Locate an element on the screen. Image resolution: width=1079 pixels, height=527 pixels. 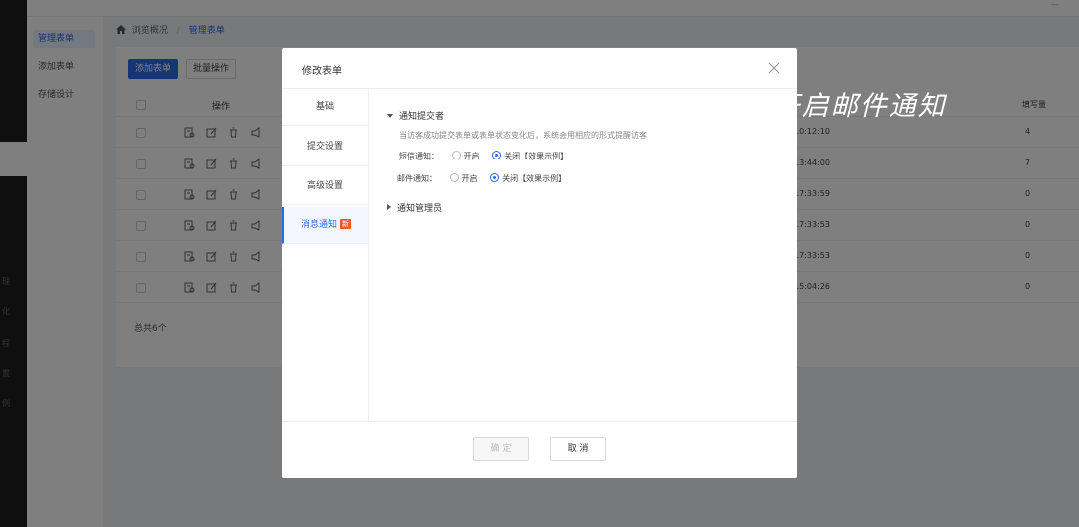
tab-notifications-label: 消息通知 is located at coordinates (318, 225).